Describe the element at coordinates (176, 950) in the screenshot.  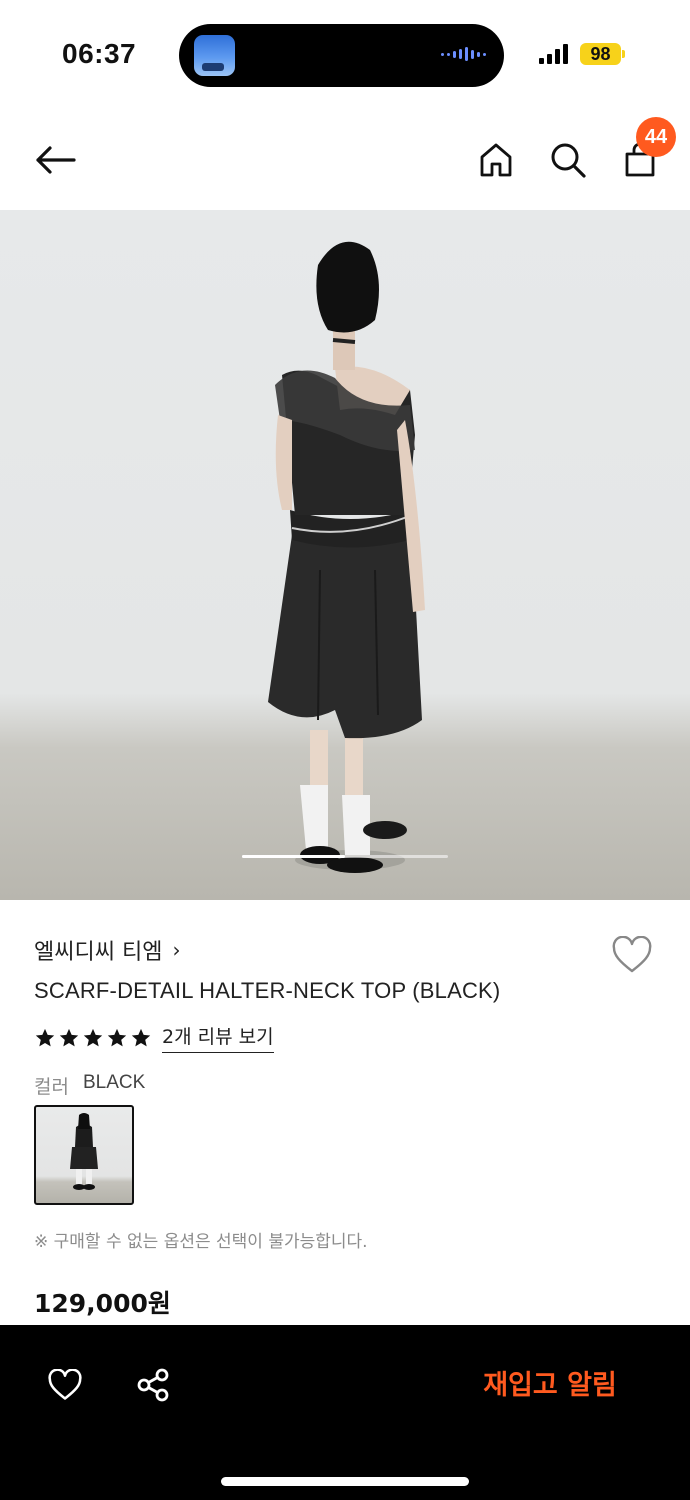
I see `chevron-right-icon: ›` at that location.